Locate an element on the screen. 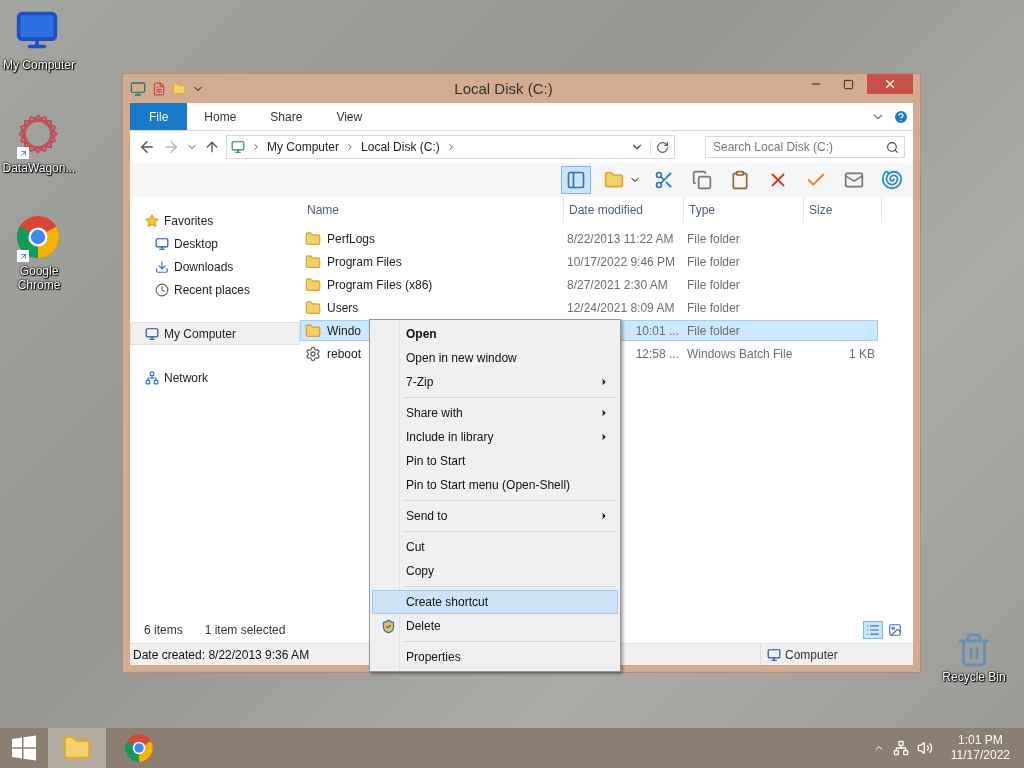 The image size is (1024, 768). item-count: 6 items is located at coordinates (163, 630).